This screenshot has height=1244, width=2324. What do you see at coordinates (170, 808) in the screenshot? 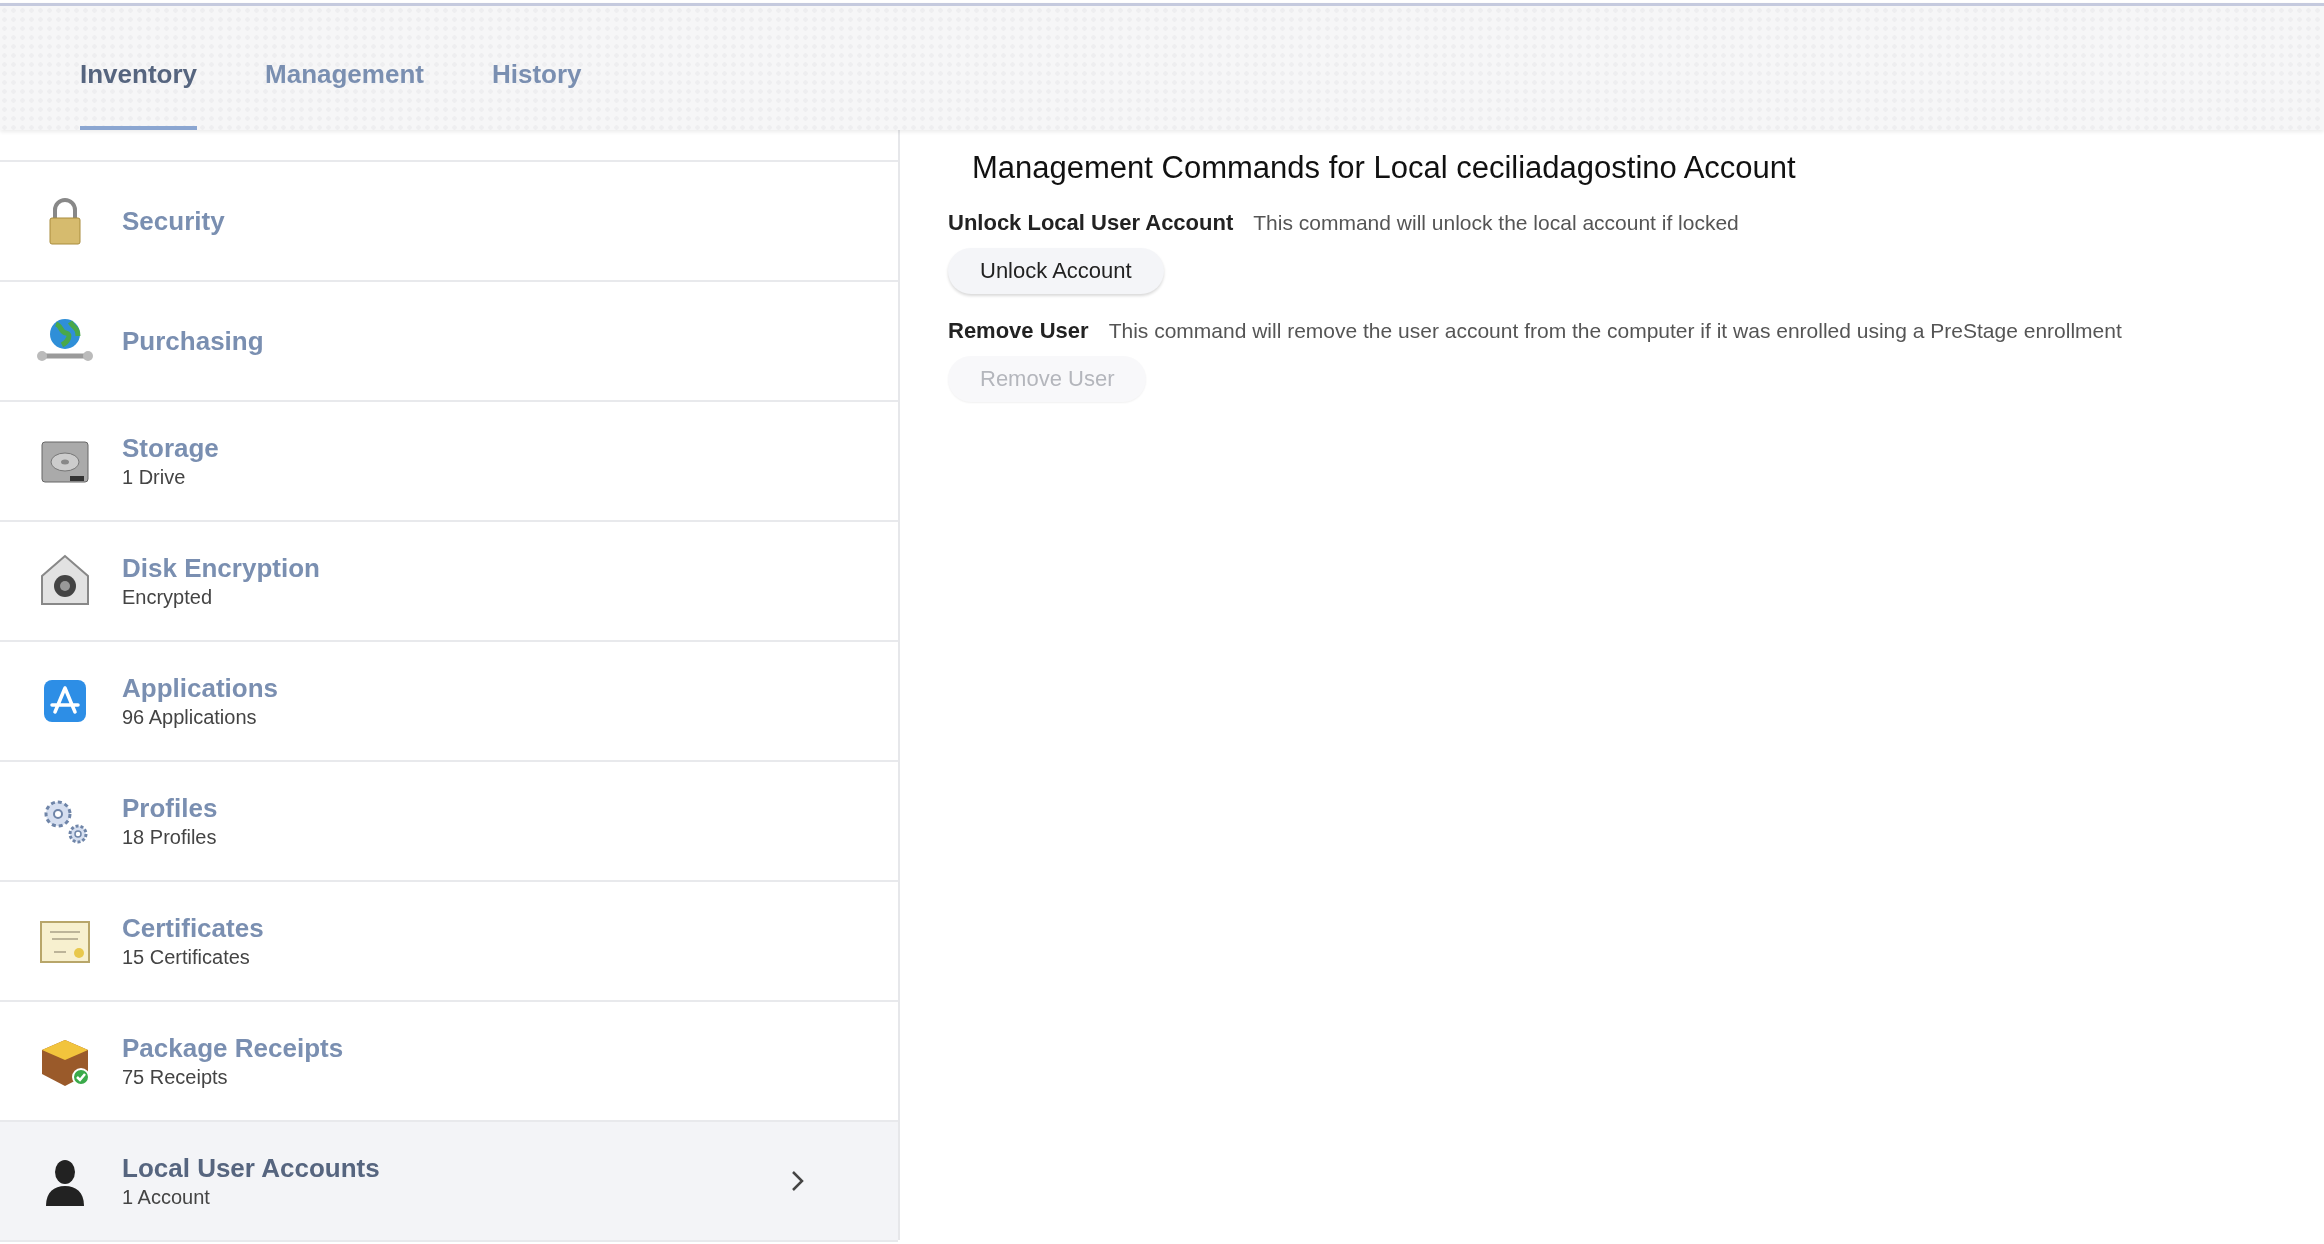
I see `item-title: Profiles` at bounding box center [170, 808].